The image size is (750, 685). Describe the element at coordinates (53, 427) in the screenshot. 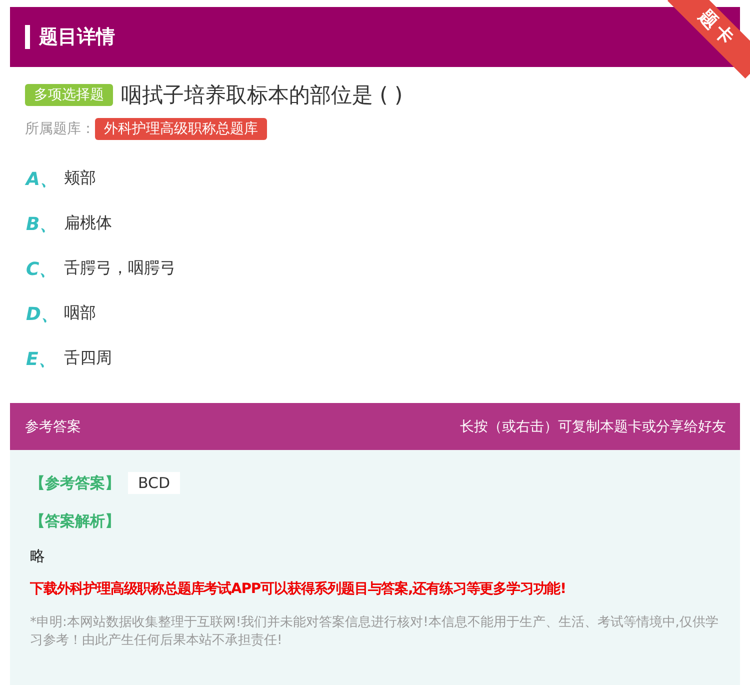

I see `answer-title: 参考答案` at that location.